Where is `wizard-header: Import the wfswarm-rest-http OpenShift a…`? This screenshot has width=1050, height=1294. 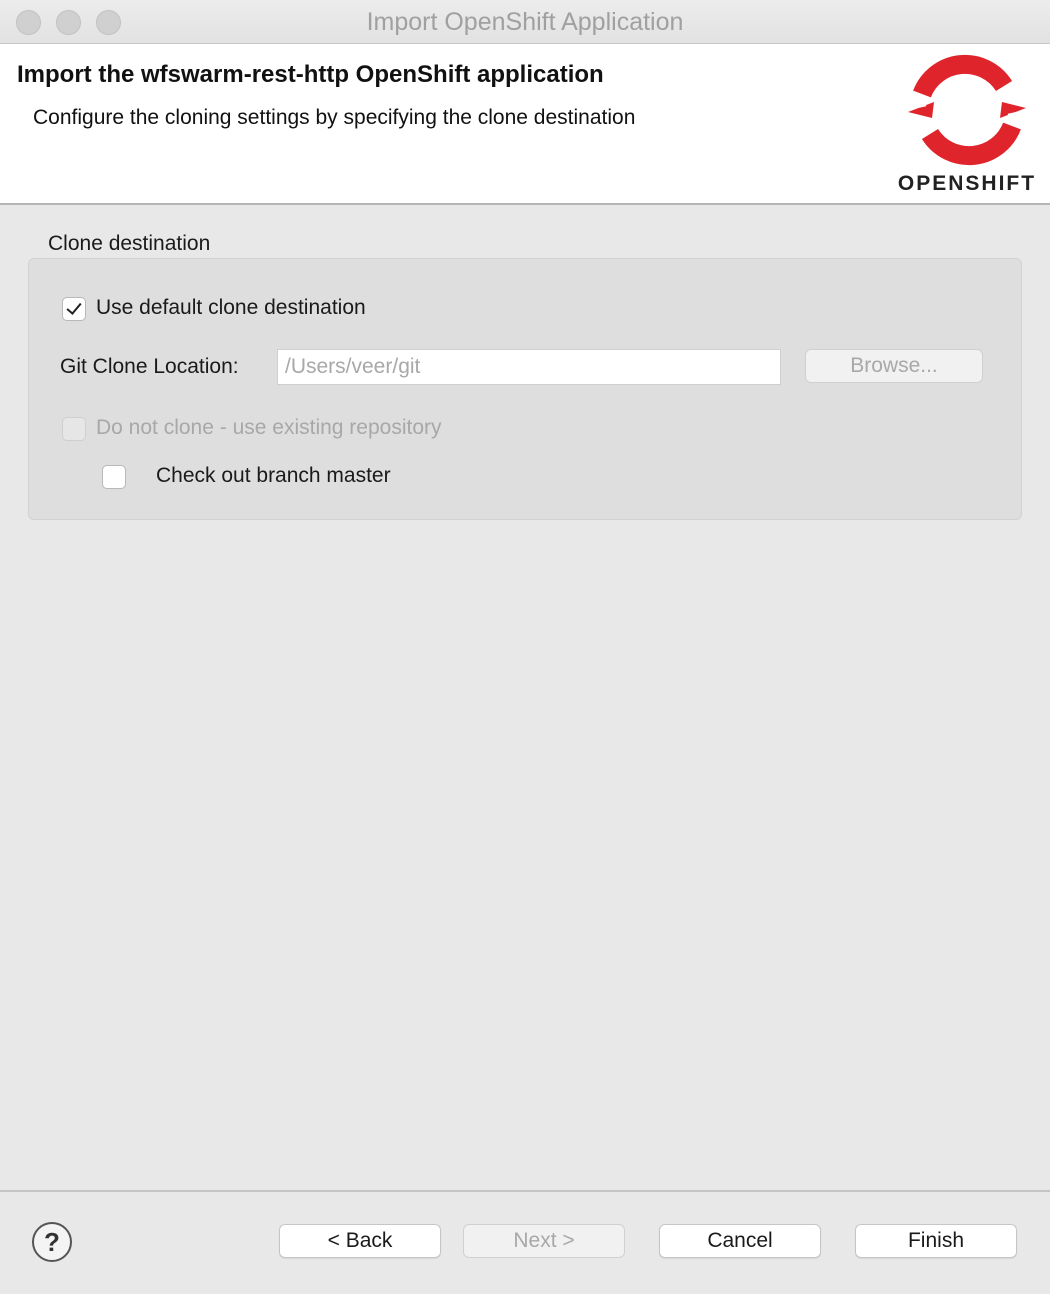
wizard-header: Import the wfswarm-rest-http OpenShift a… is located at coordinates (525, 124).